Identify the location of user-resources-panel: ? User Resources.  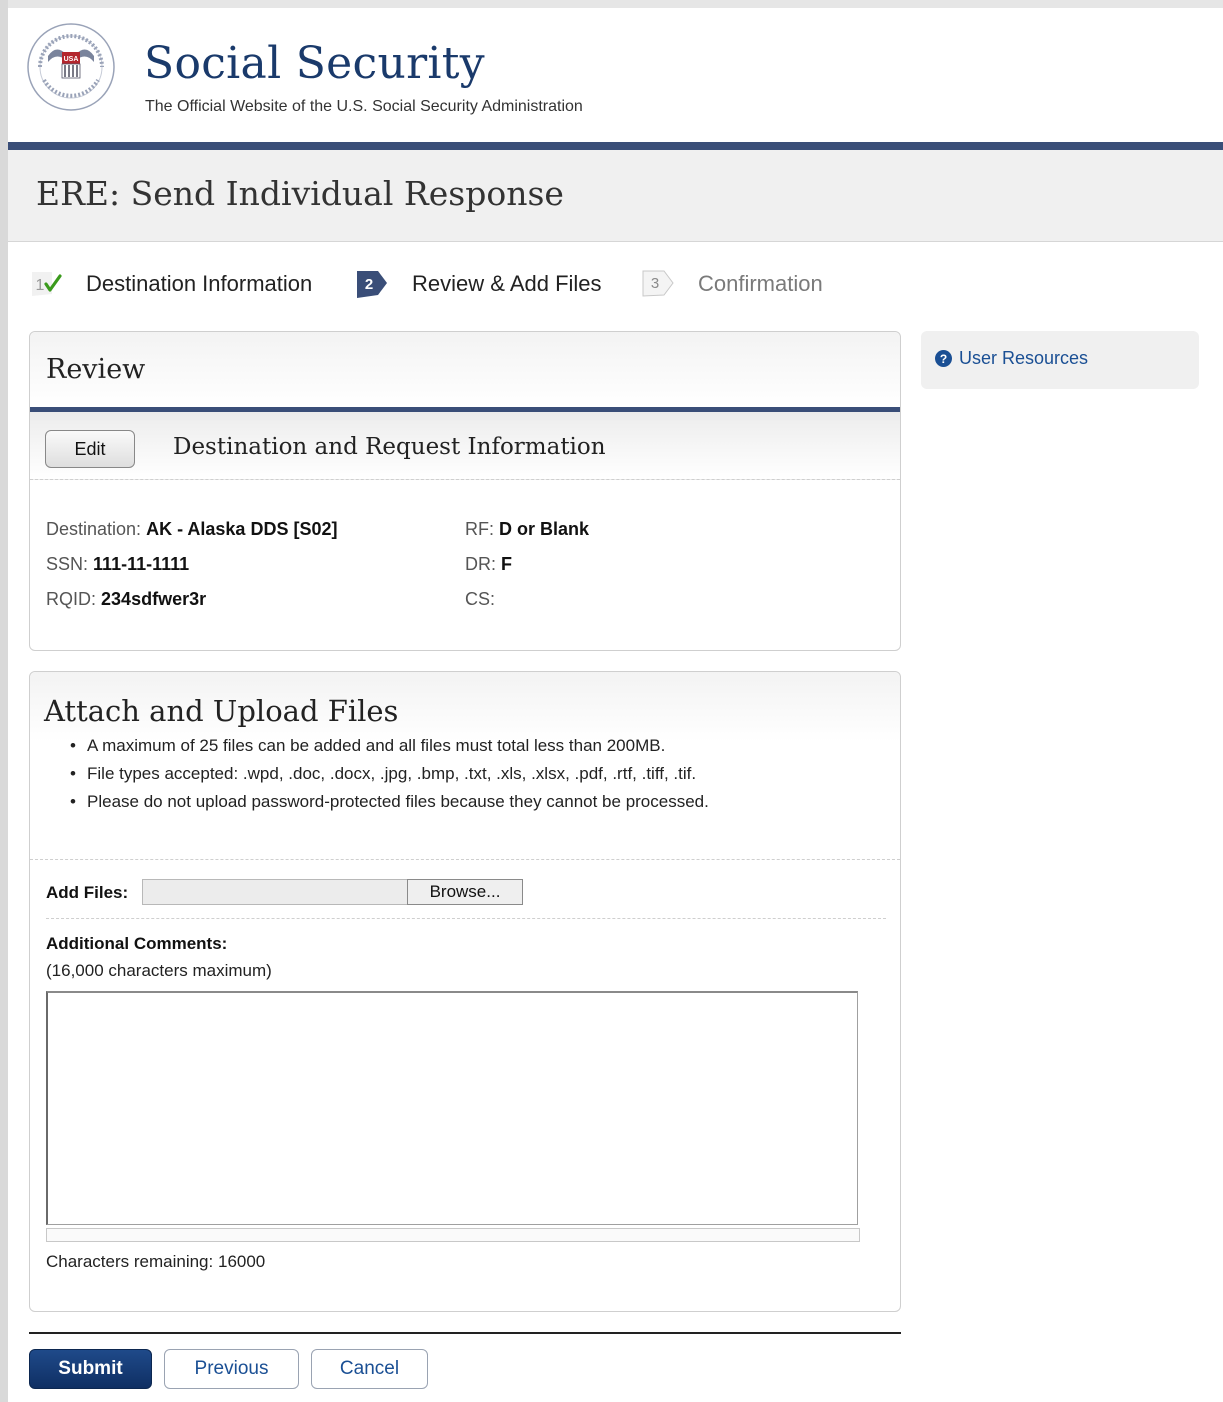
(1060, 360).